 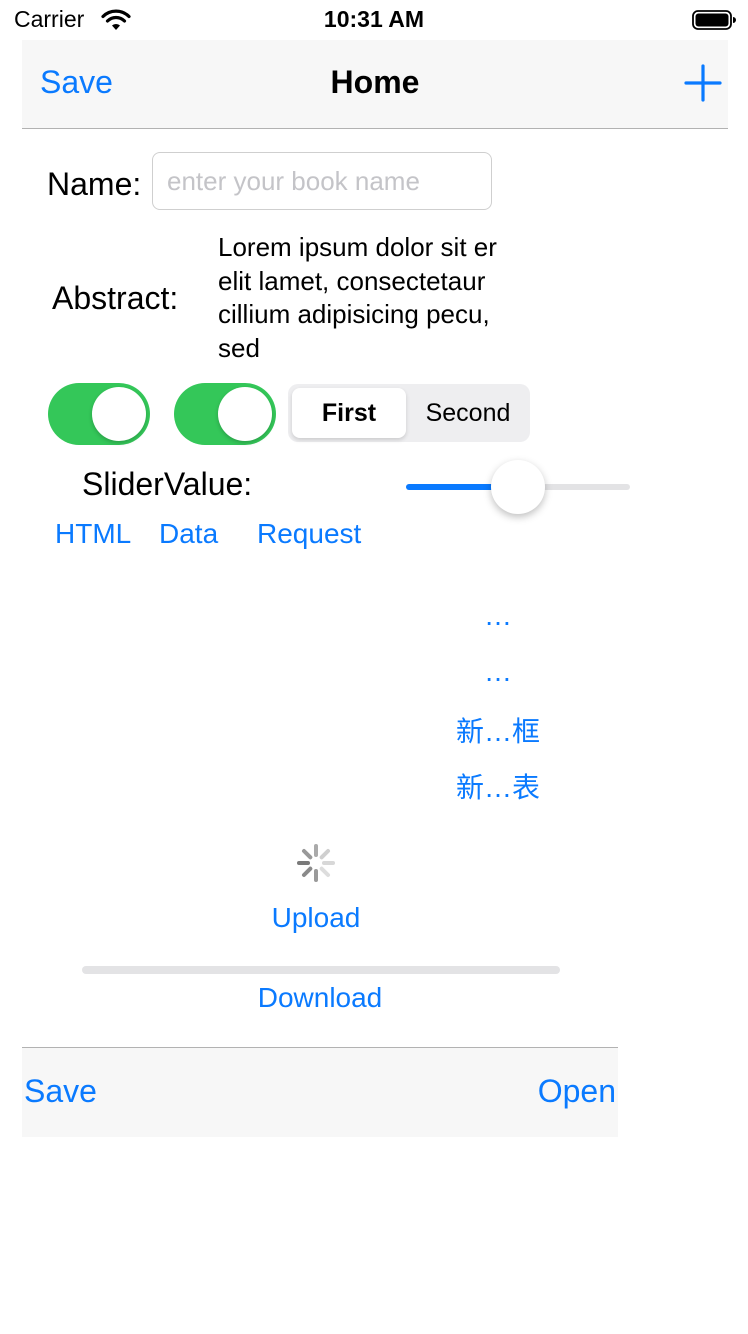 I want to click on name-field, so click(x=322, y=181).